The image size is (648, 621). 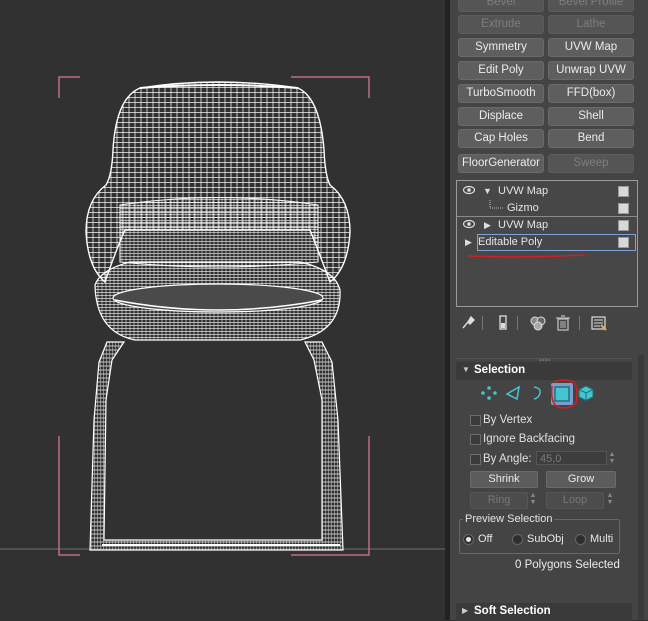 I want to click on by-angle-label: By Angle:, so click(x=507, y=459).